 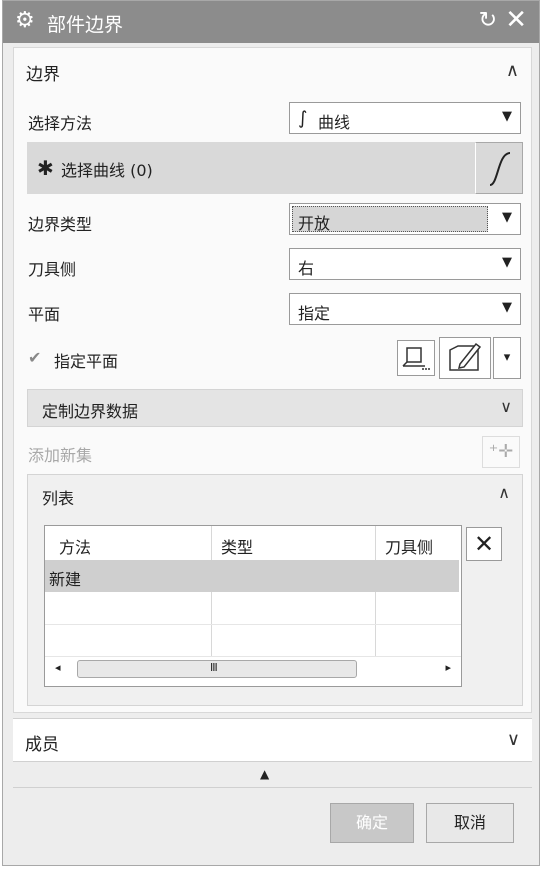 I want to click on specify-plane-label: 指定平面, so click(x=86, y=361).